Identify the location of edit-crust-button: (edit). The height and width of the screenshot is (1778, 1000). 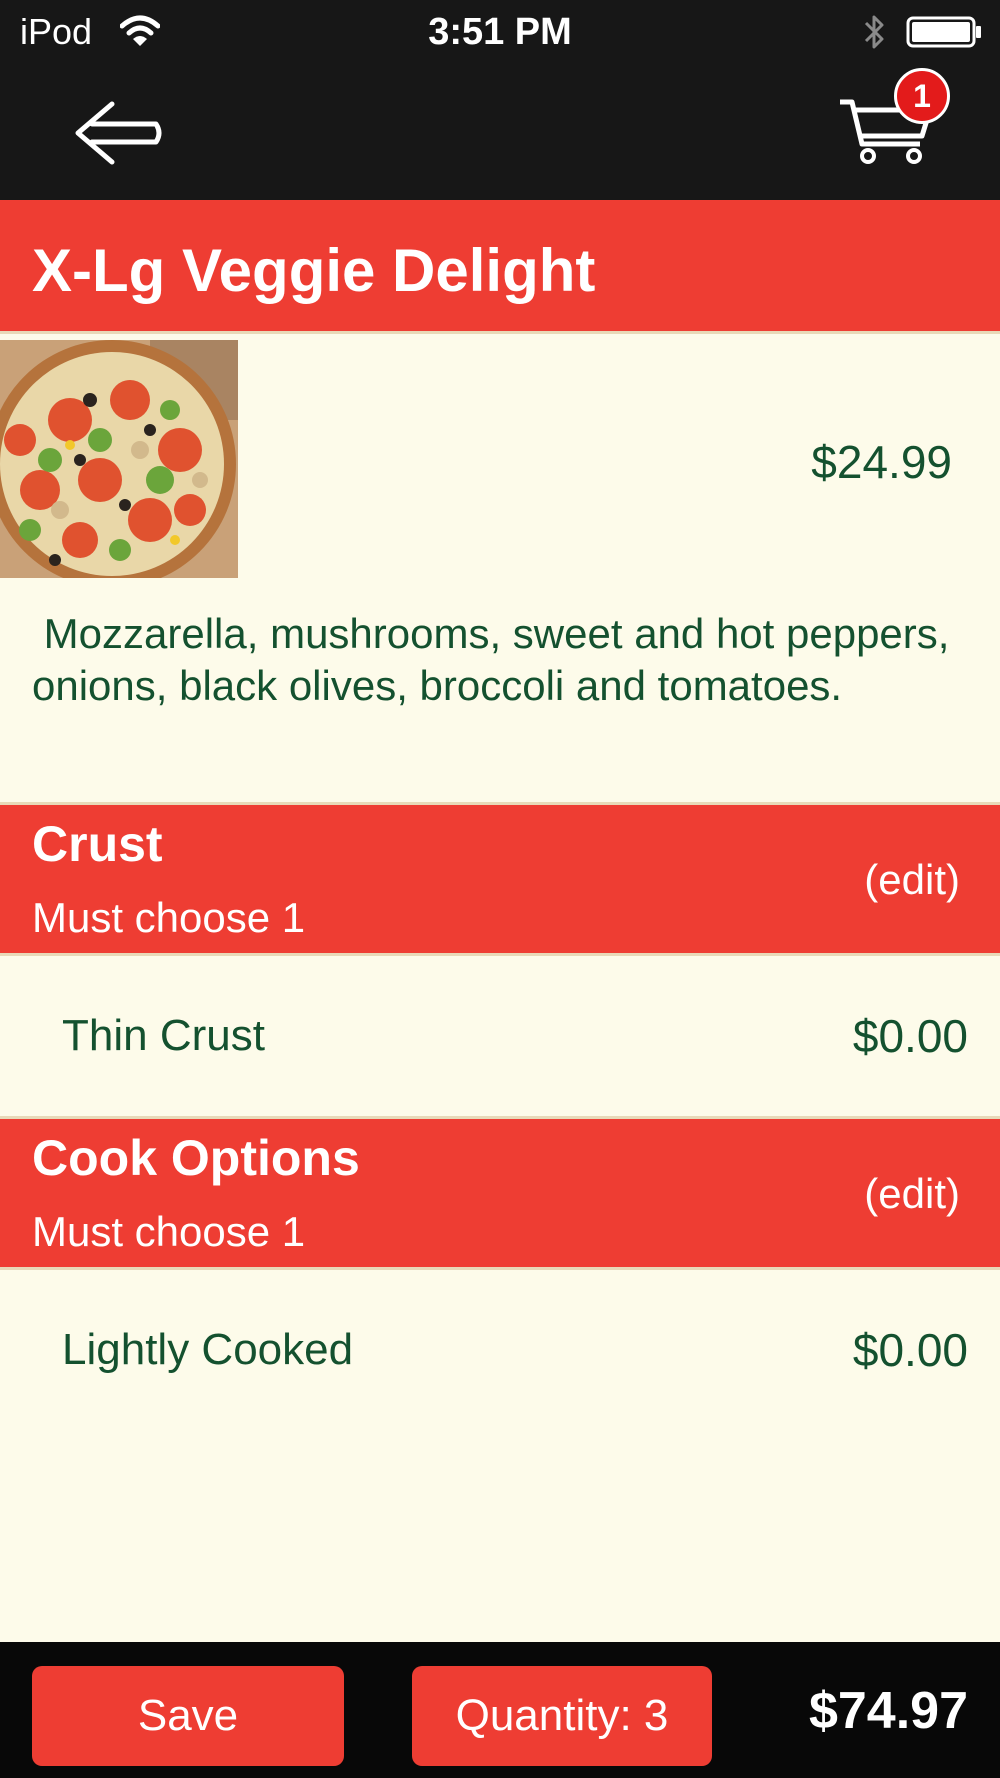
(870, 880).